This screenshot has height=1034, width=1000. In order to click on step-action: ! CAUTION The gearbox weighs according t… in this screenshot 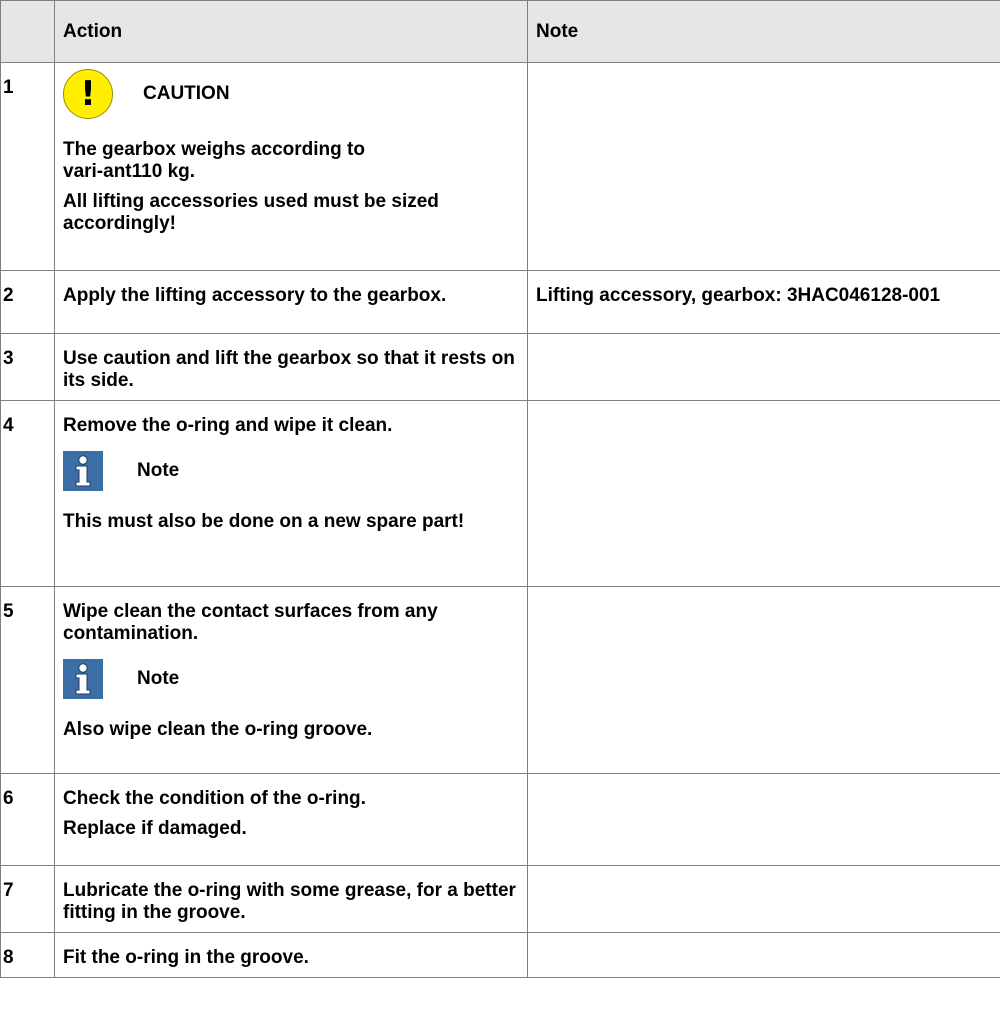, I will do `click(291, 166)`.